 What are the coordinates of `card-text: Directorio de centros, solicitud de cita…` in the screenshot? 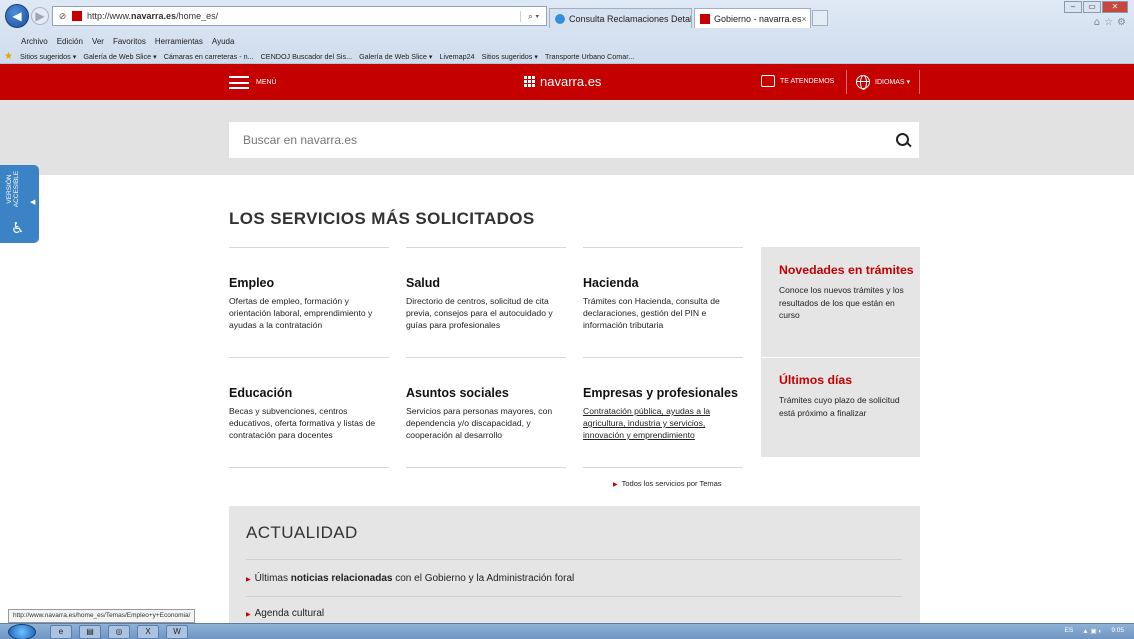 It's located at (479, 313).